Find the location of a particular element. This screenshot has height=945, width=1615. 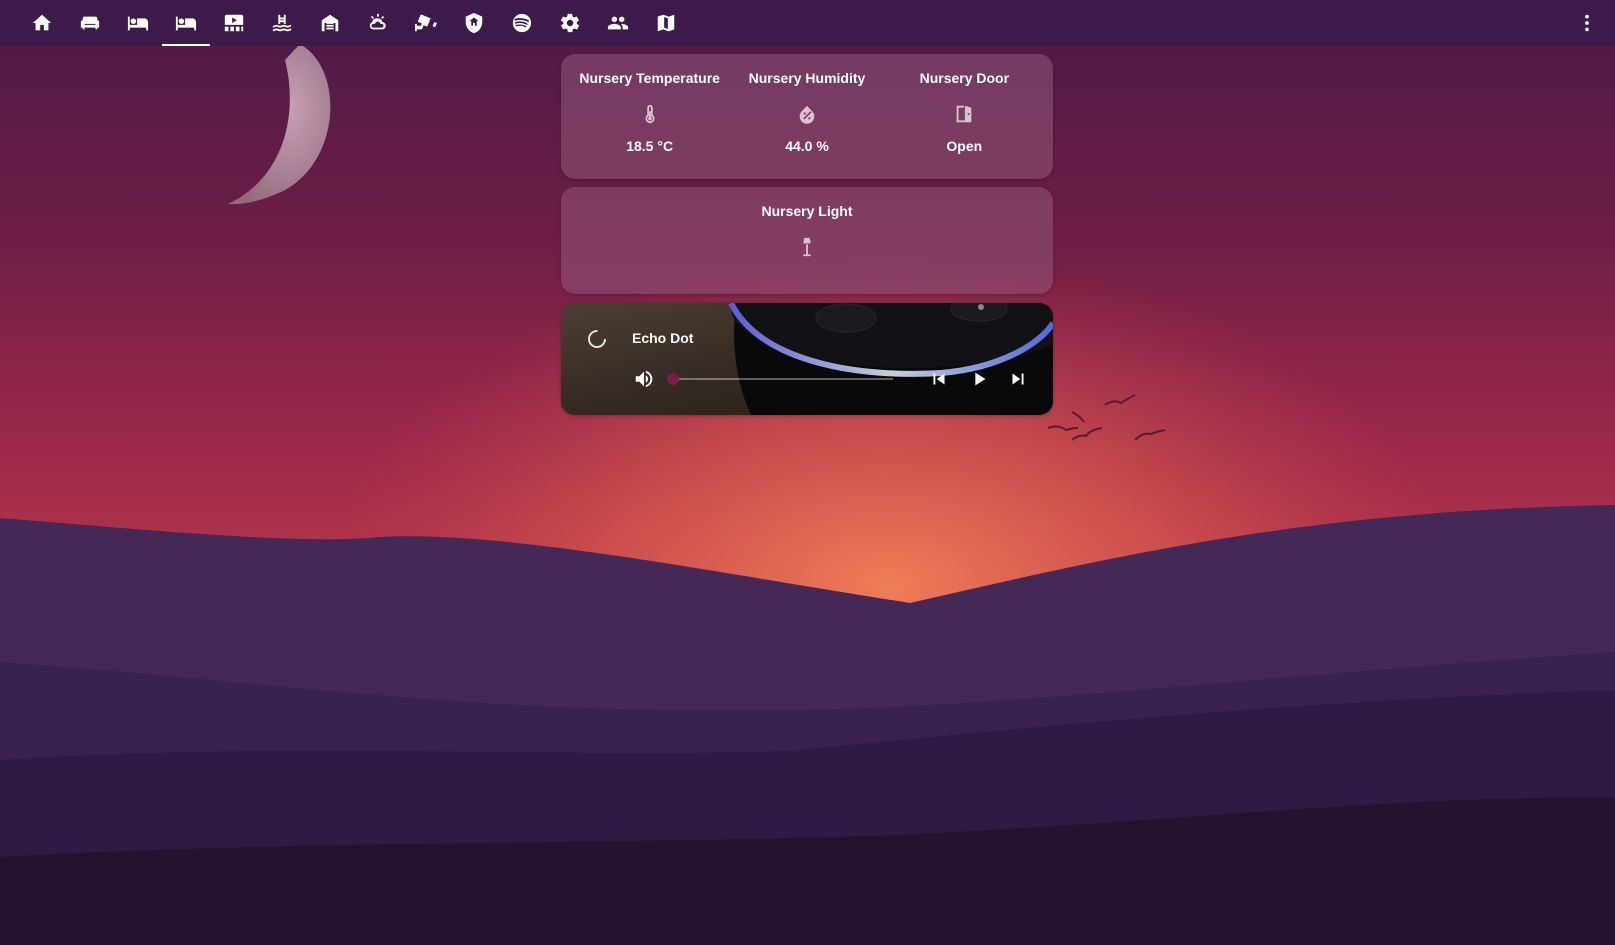

people-icon is located at coordinates (618, 23).